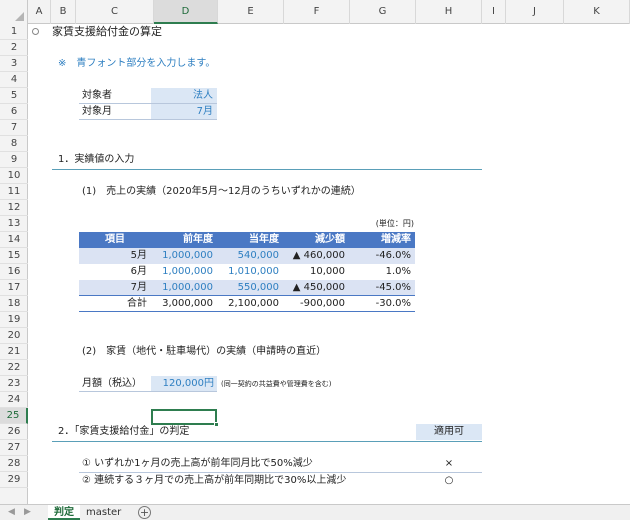 The image size is (630, 520). I want to click on table-row: 5月 1,000,000 540,000 ▲ 460,000 -46.0%, so click(247, 256).